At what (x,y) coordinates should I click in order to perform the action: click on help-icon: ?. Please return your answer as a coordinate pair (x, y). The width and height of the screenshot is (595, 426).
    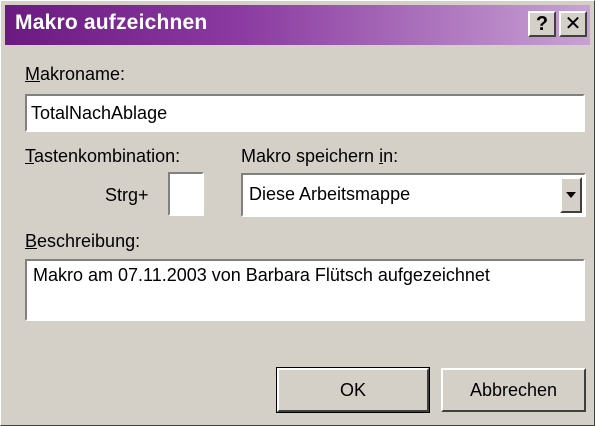
    Looking at the image, I should click on (542, 24).